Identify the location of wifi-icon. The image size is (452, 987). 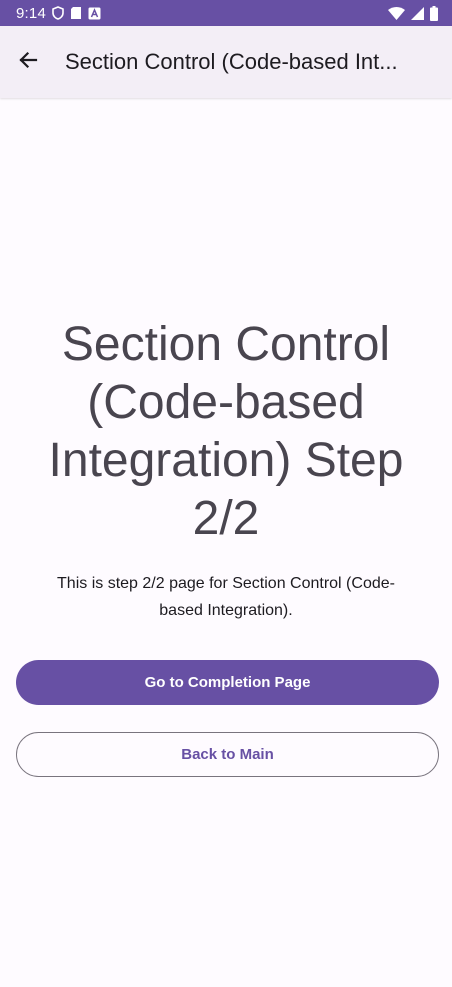
(396, 13).